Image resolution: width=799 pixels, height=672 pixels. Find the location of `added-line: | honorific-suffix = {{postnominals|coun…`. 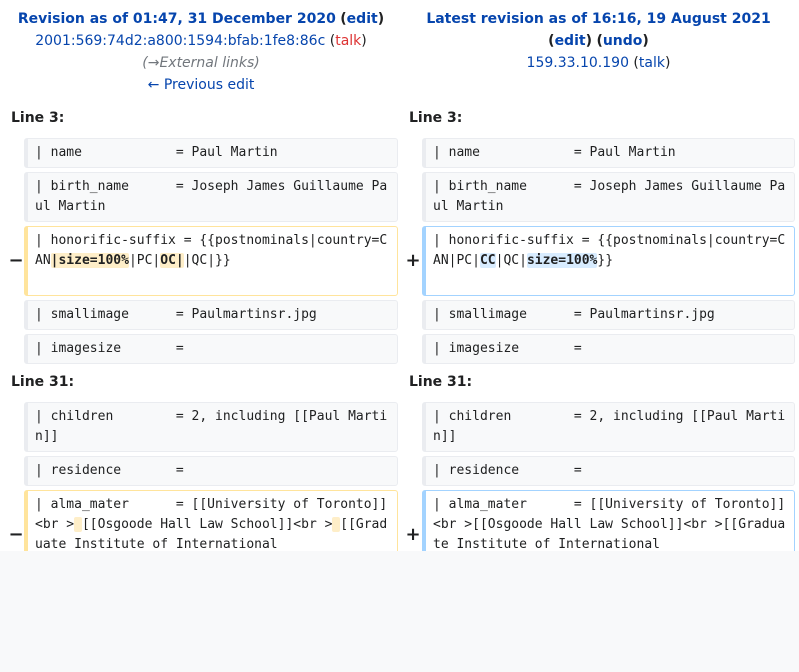

added-line: | honorific-suffix = {{postnominals|coun… is located at coordinates (608, 261).